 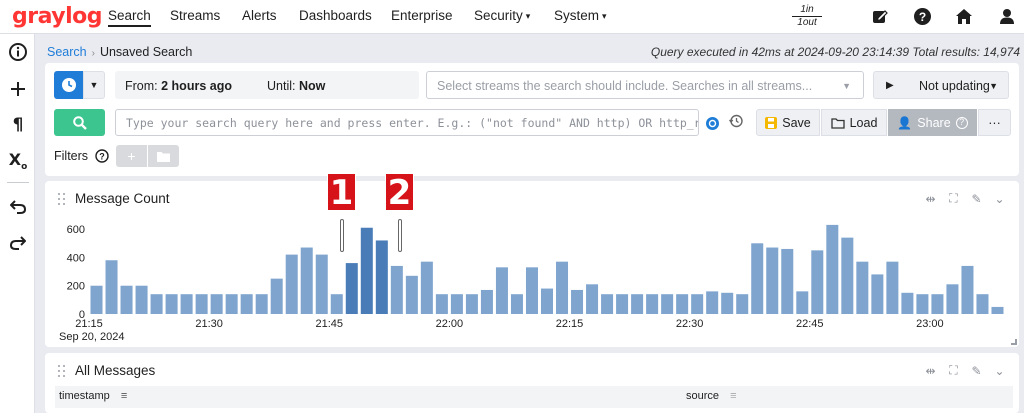 What do you see at coordinates (712, 123) in the screenshot?
I see `query-help-icon` at bounding box center [712, 123].